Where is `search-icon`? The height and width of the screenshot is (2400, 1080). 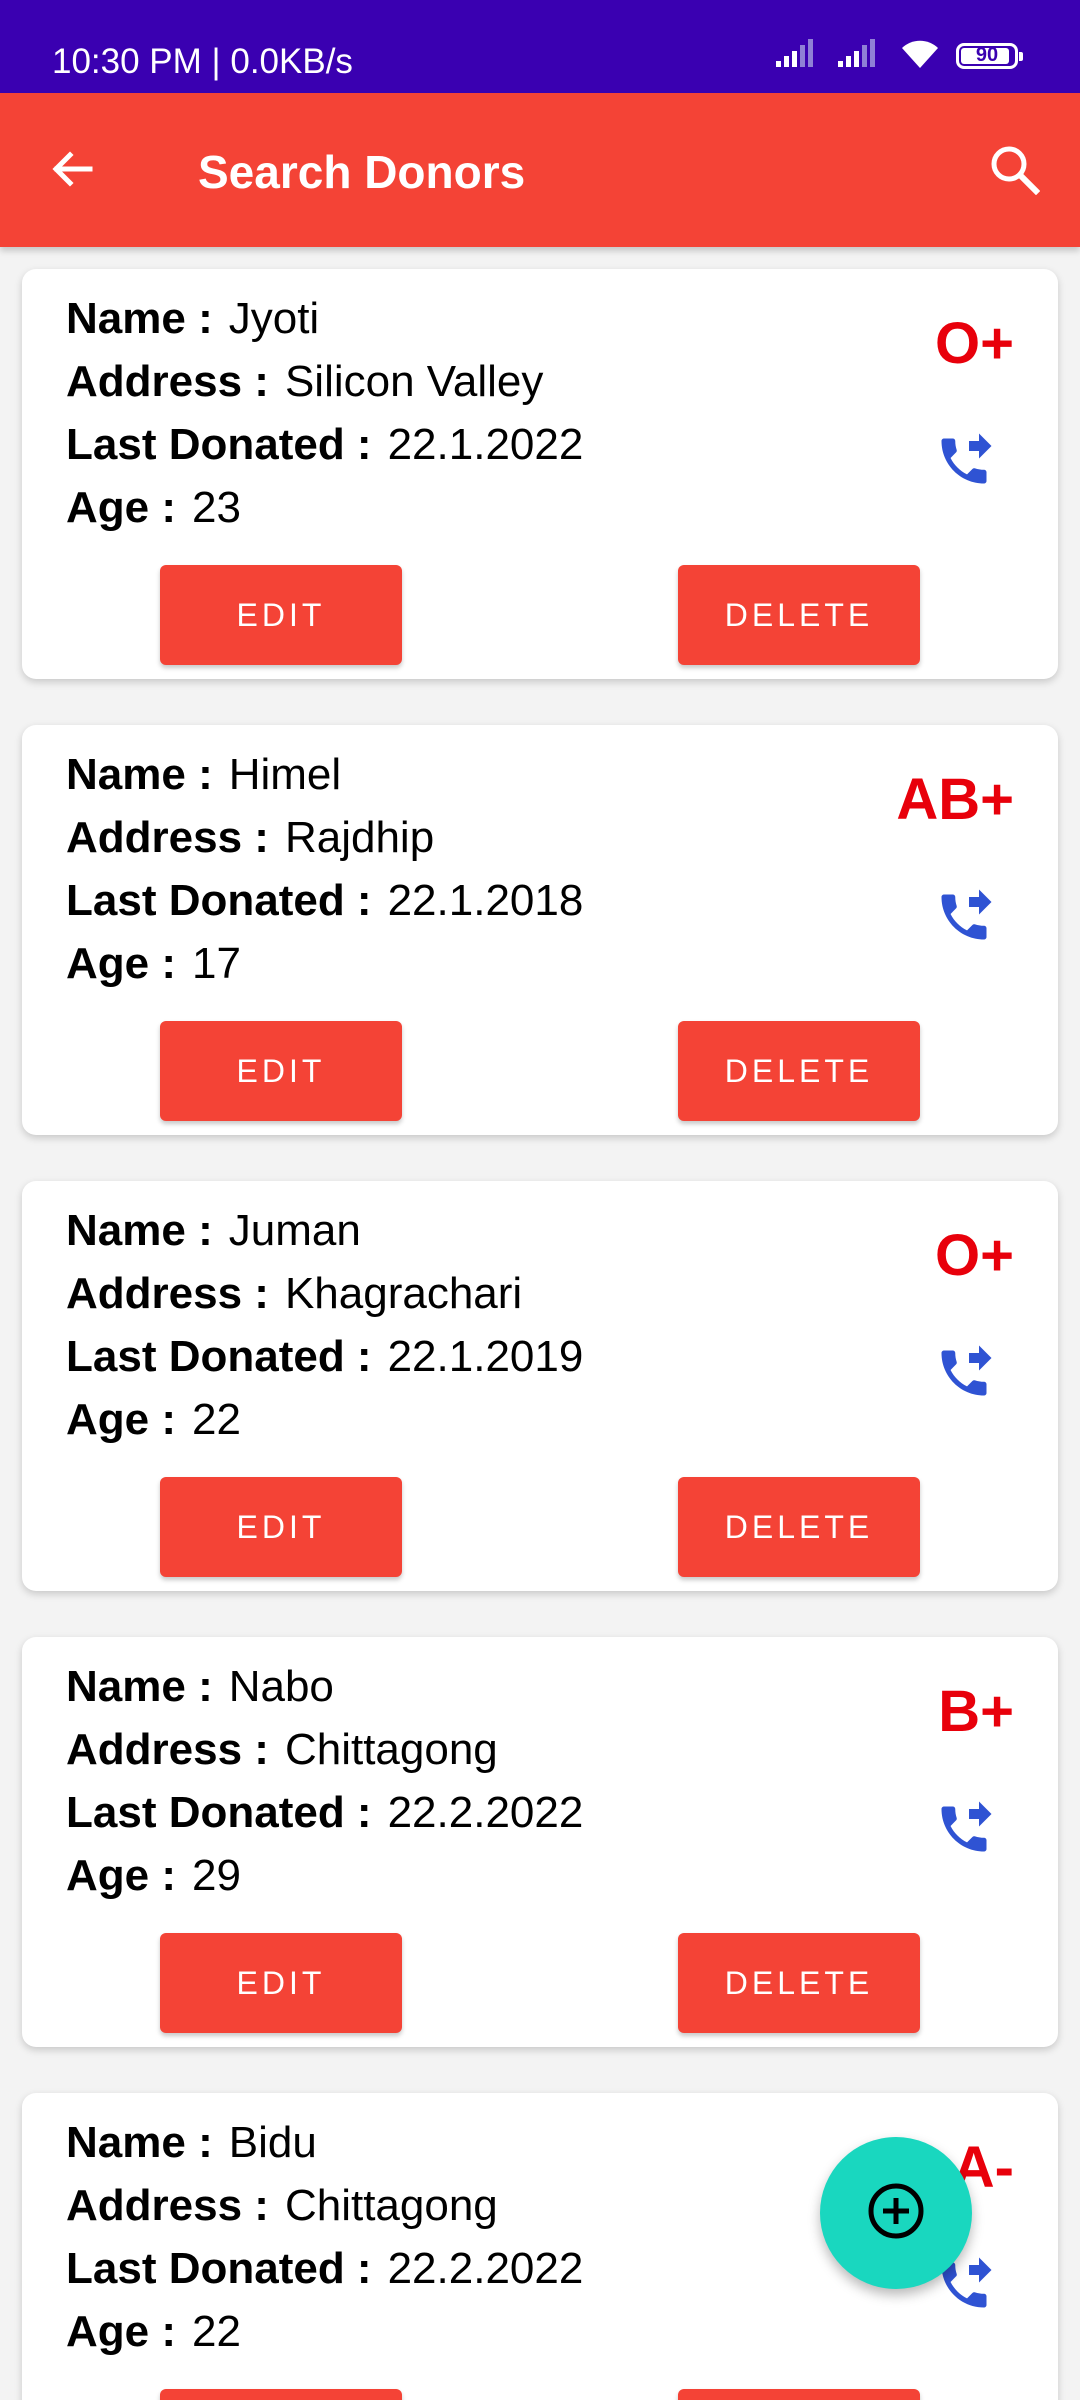
search-icon is located at coordinates (1014, 171).